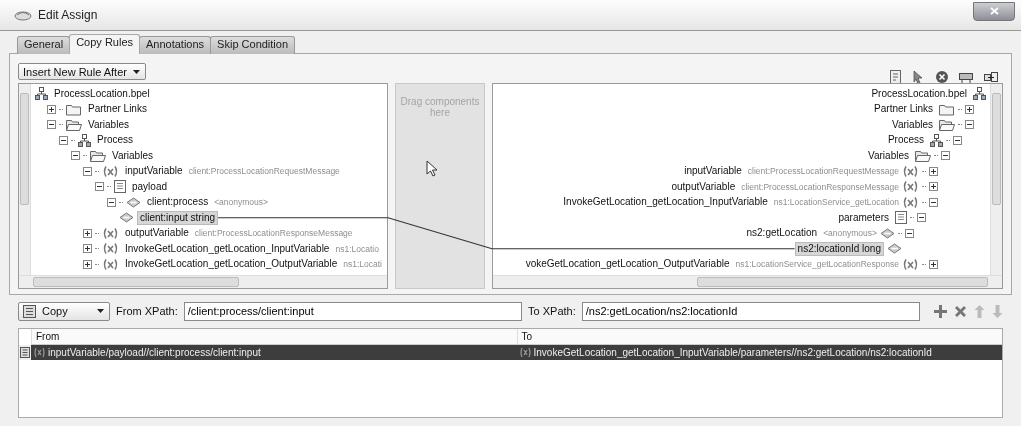  What do you see at coordinates (150, 186) in the screenshot?
I see `tree-item: payload` at bounding box center [150, 186].